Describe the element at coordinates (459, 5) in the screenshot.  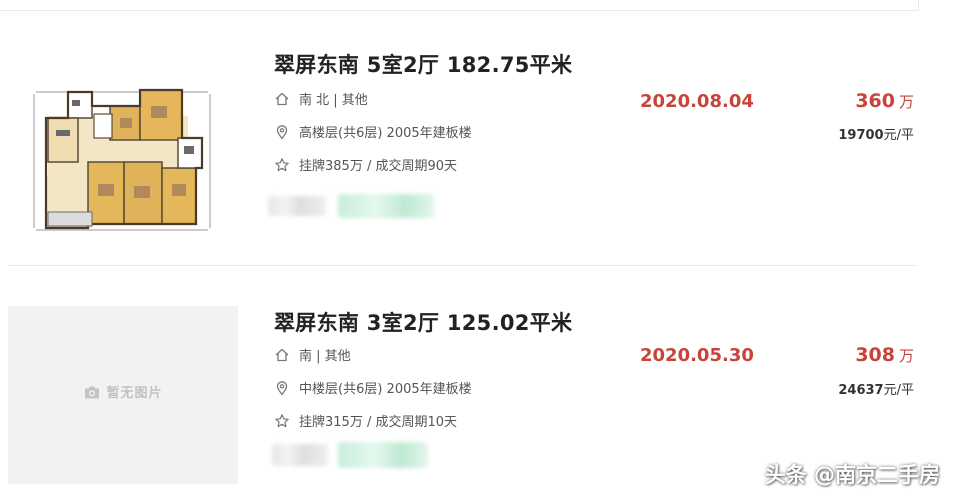
I see `top-border-bar` at that location.